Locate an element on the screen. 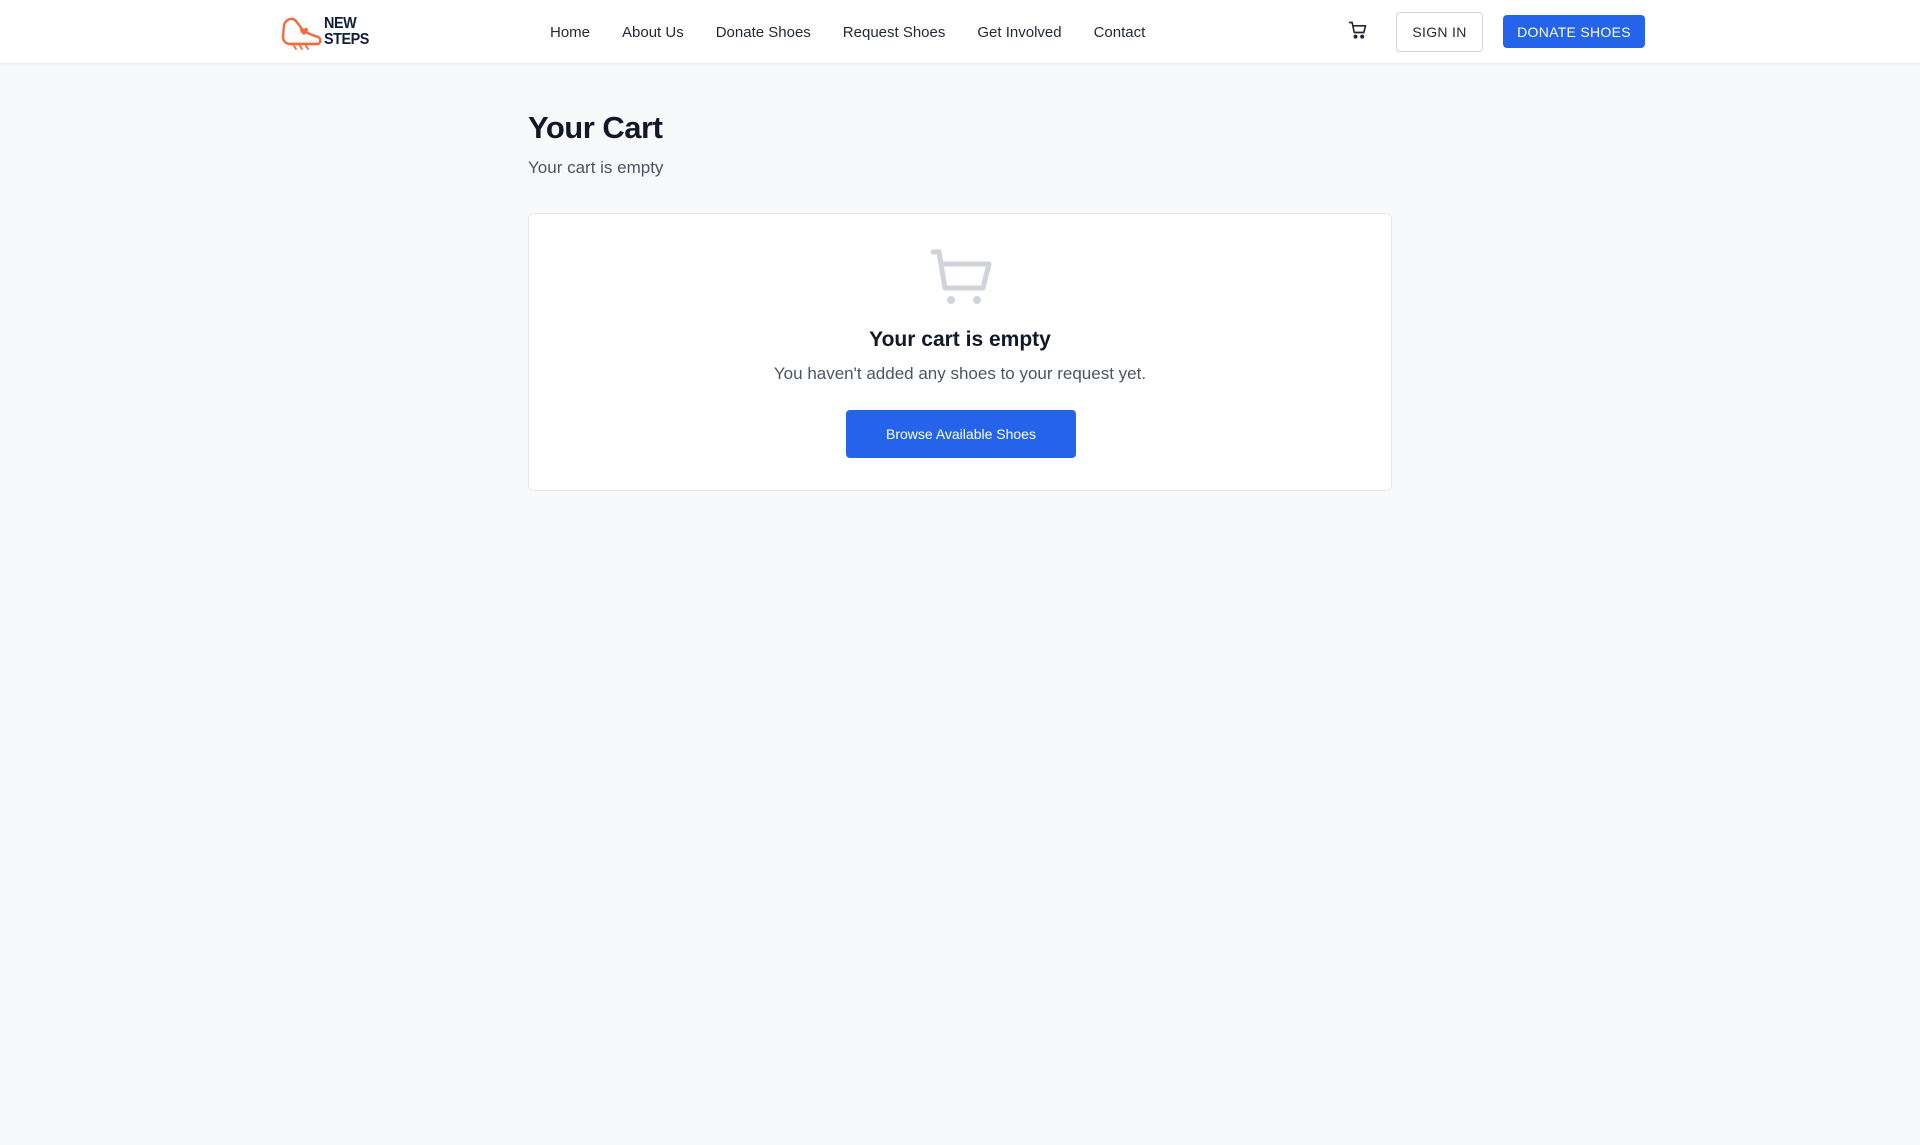  page-subtitle: Your cart is empty is located at coordinates (596, 167).